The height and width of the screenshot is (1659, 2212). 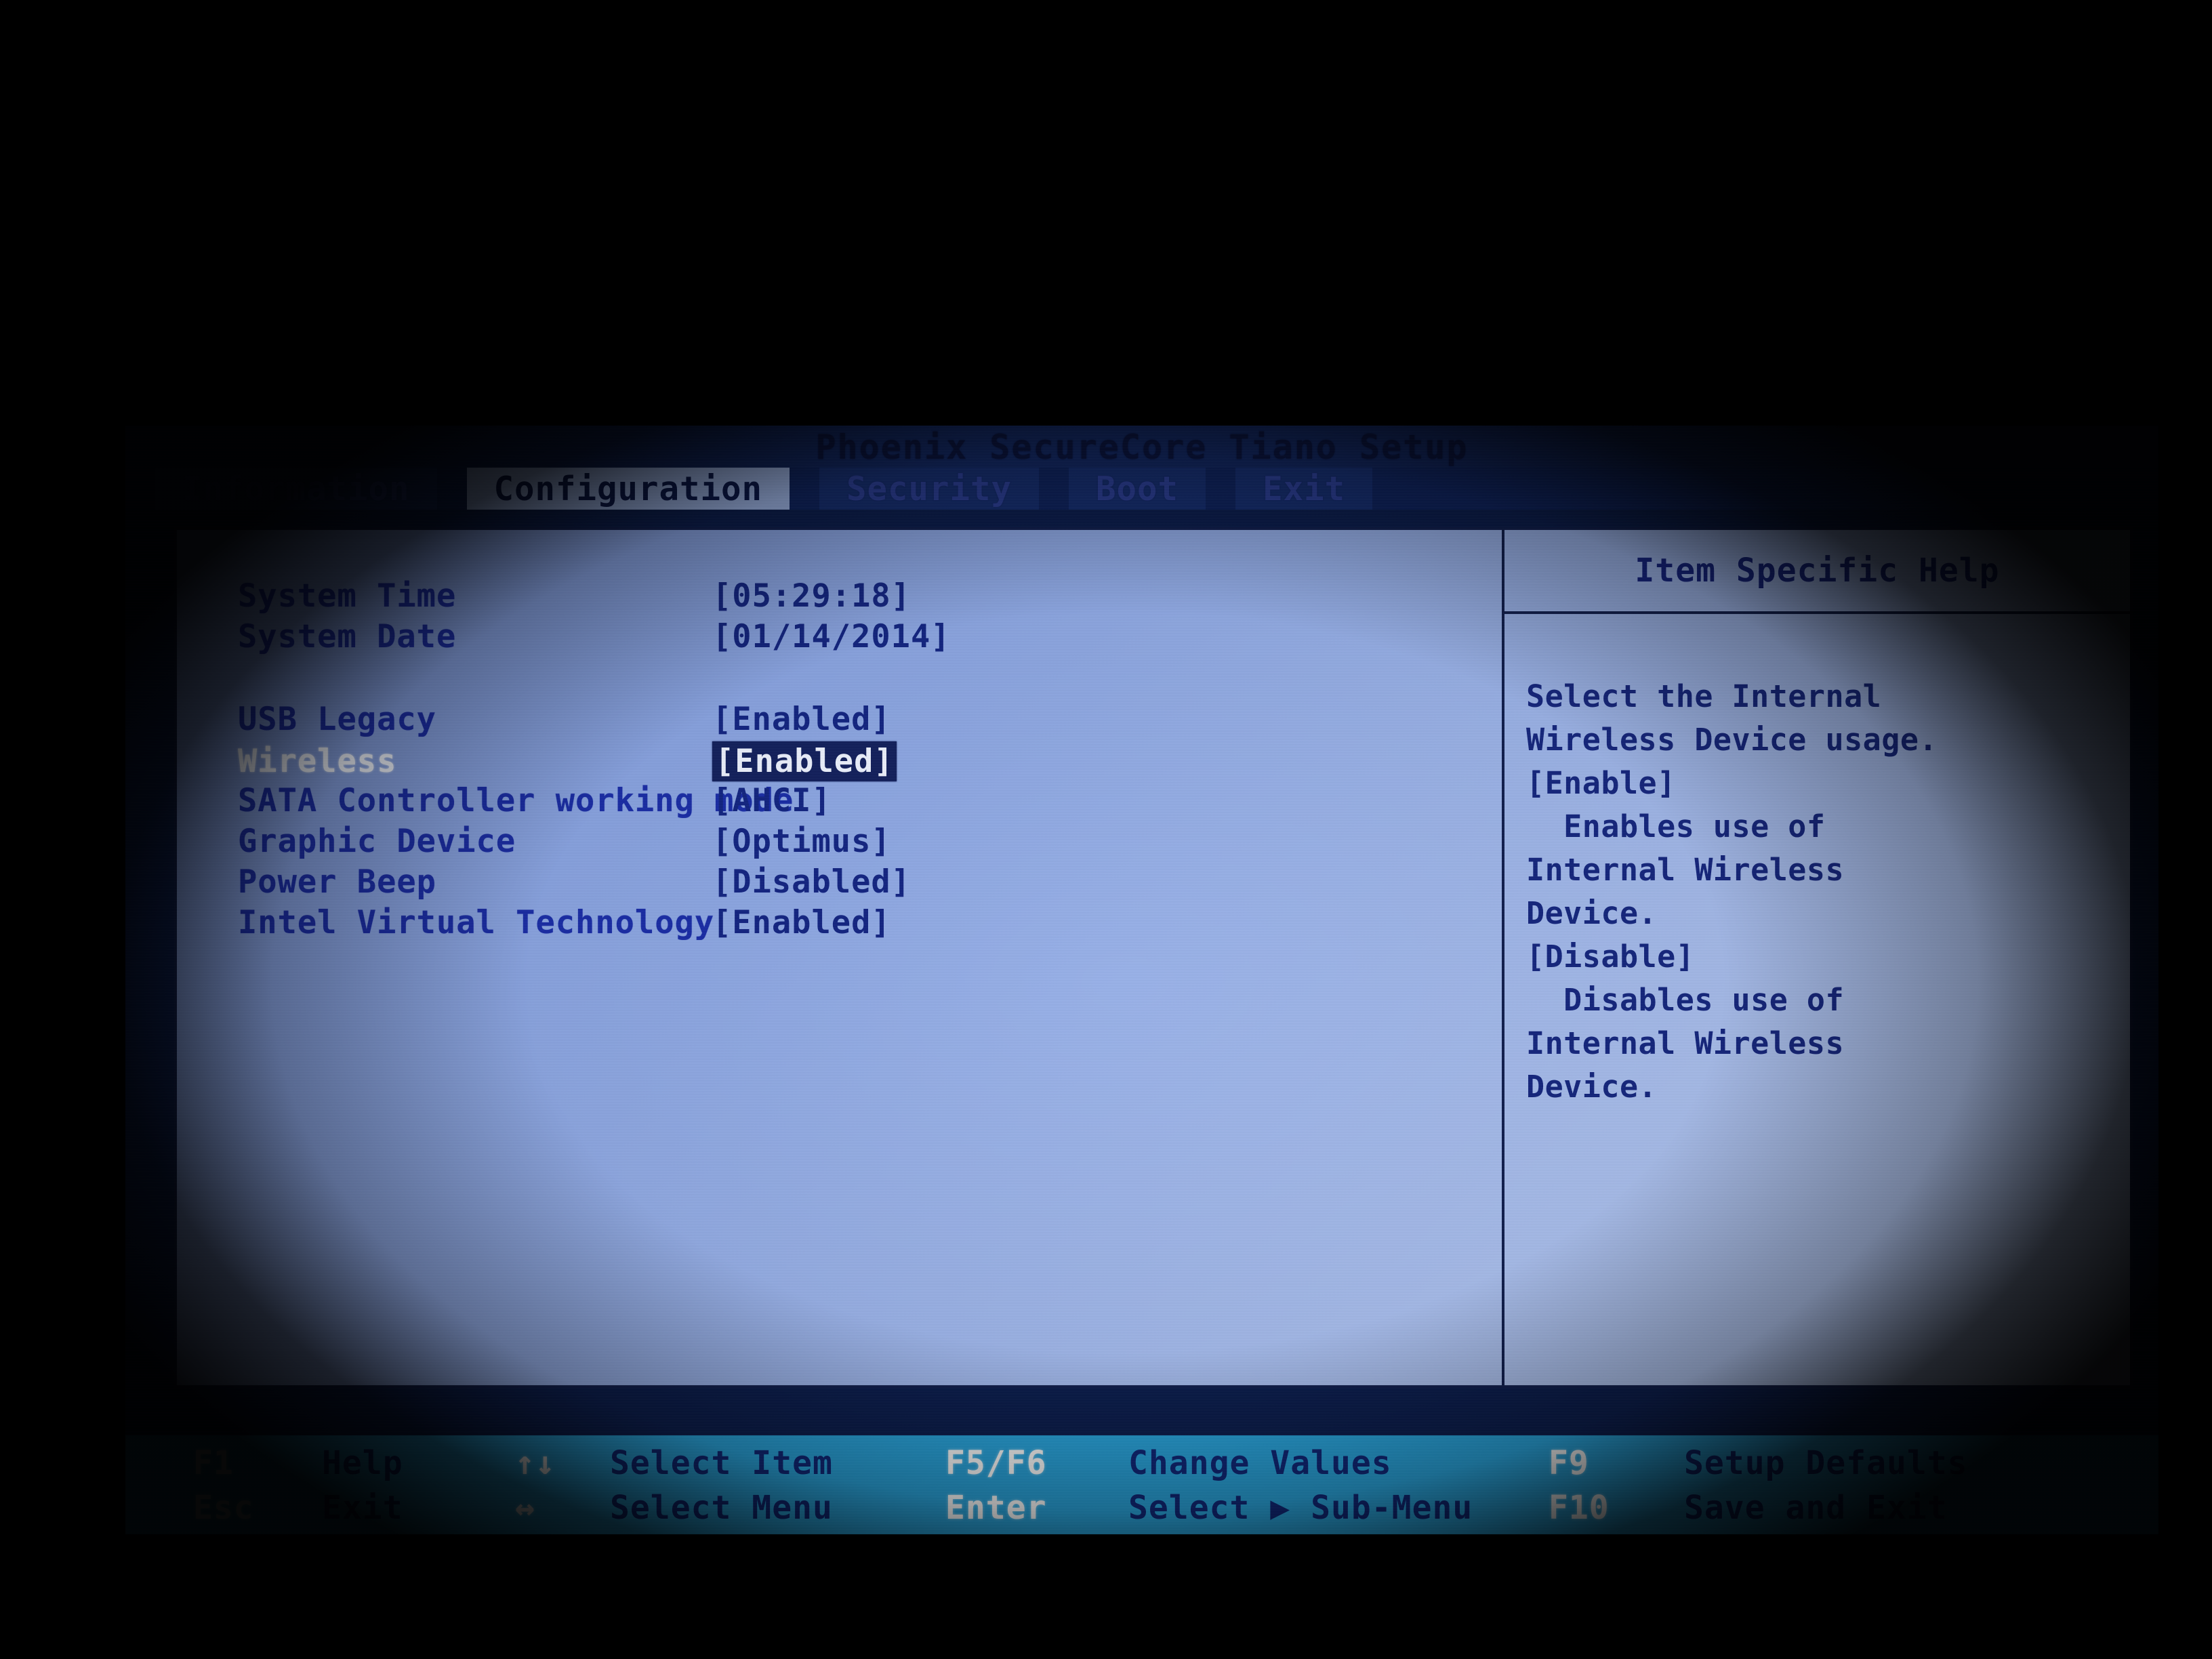 What do you see at coordinates (337, 882) in the screenshot?
I see `setting-label-power-beep: Power Beep` at bounding box center [337, 882].